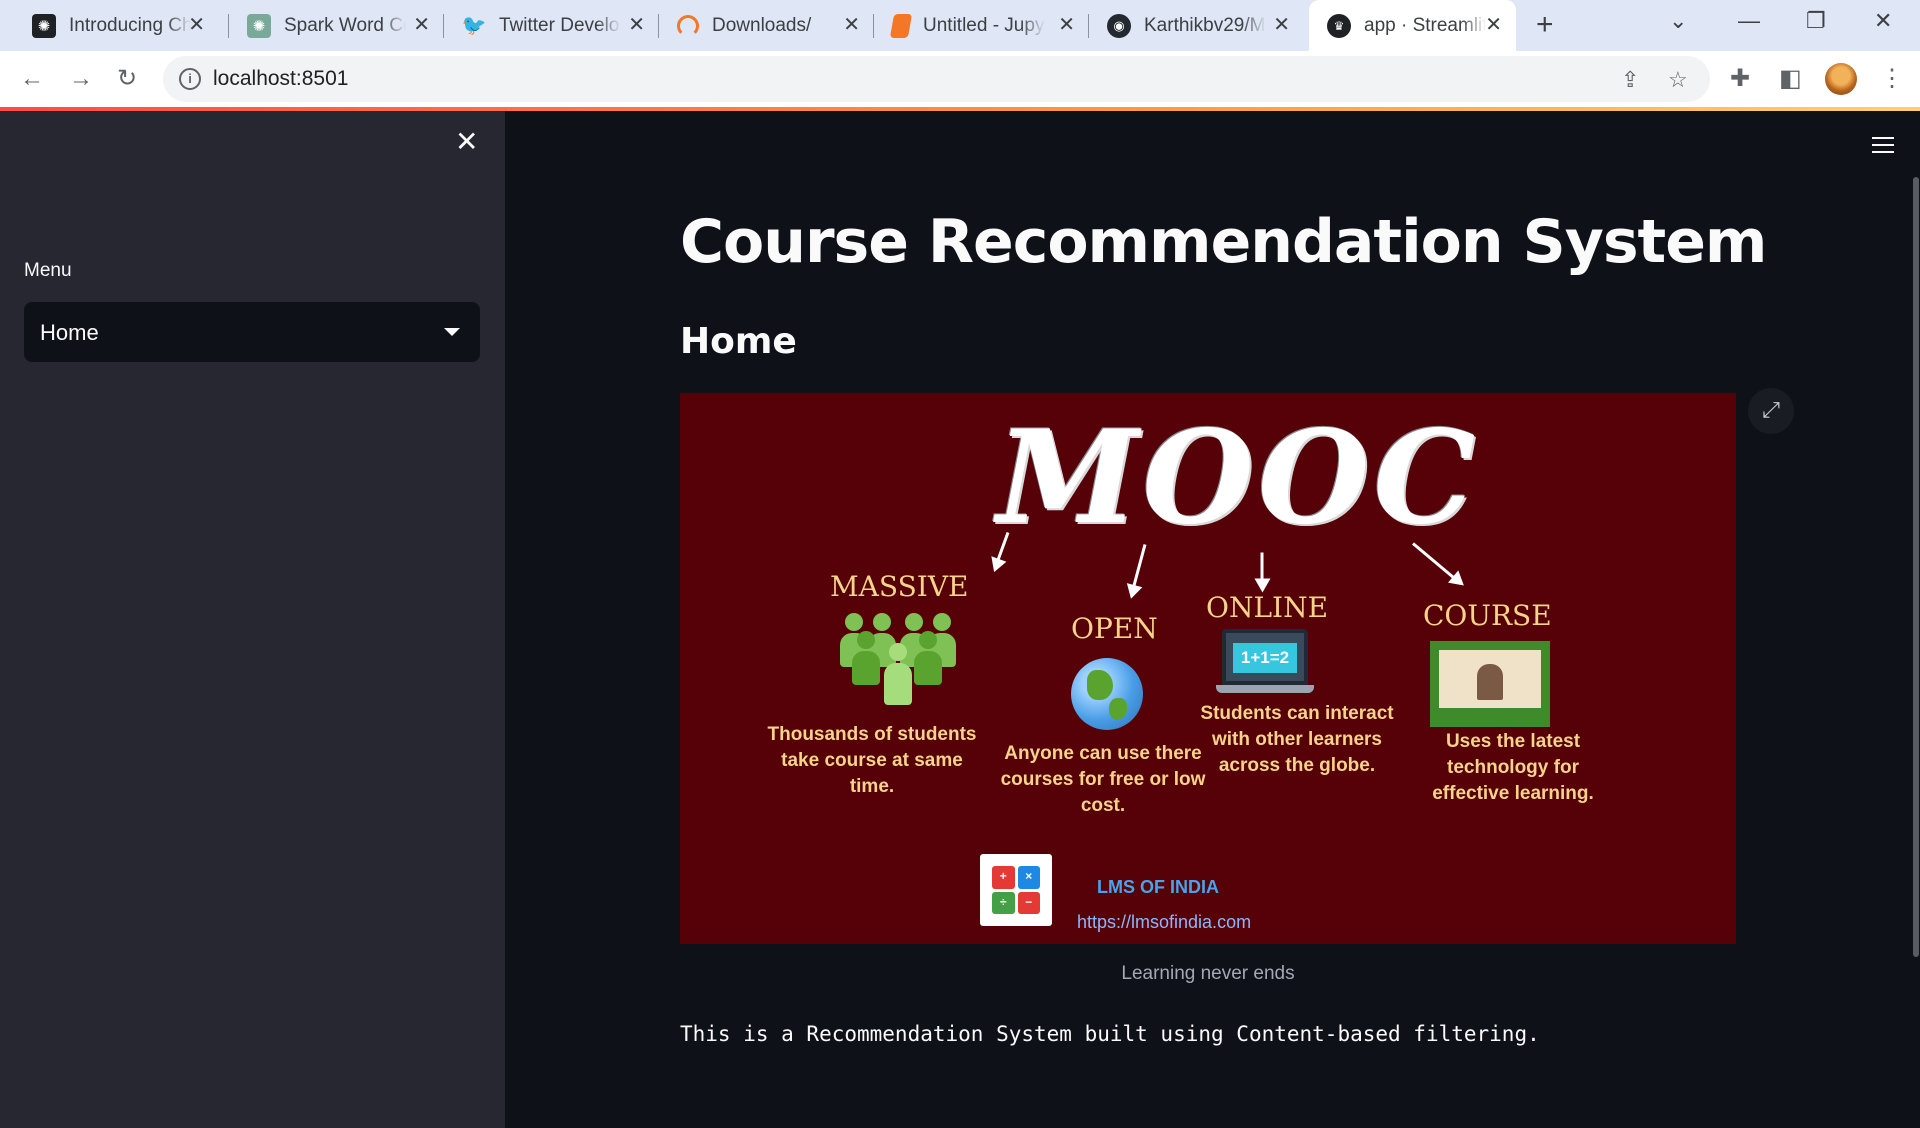 The height and width of the screenshot is (1128, 1920). What do you see at coordinates (1107, 694) in the screenshot?
I see `globe-icon` at bounding box center [1107, 694].